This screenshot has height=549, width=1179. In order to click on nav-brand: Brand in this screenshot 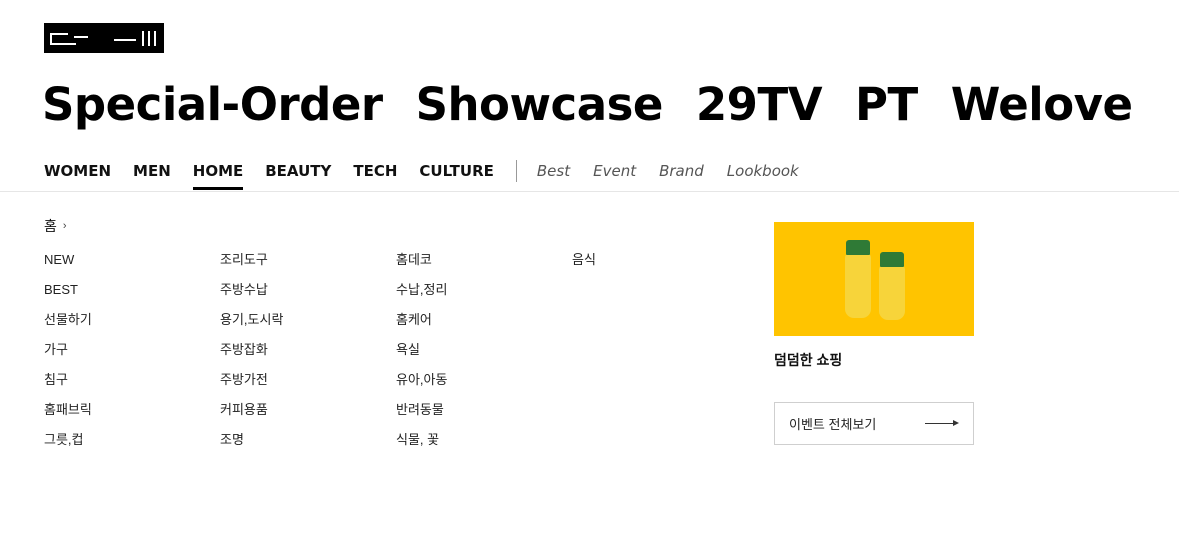, I will do `click(681, 171)`.